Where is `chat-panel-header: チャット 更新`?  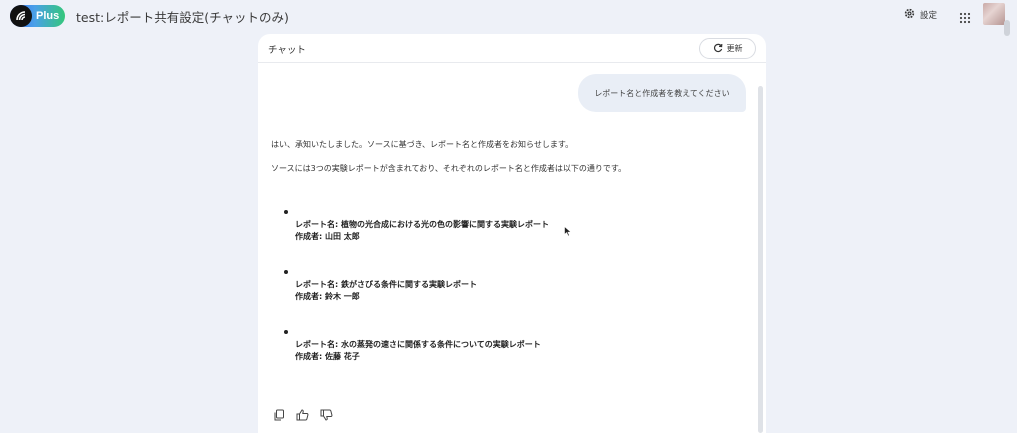 chat-panel-header: チャット 更新 is located at coordinates (512, 48).